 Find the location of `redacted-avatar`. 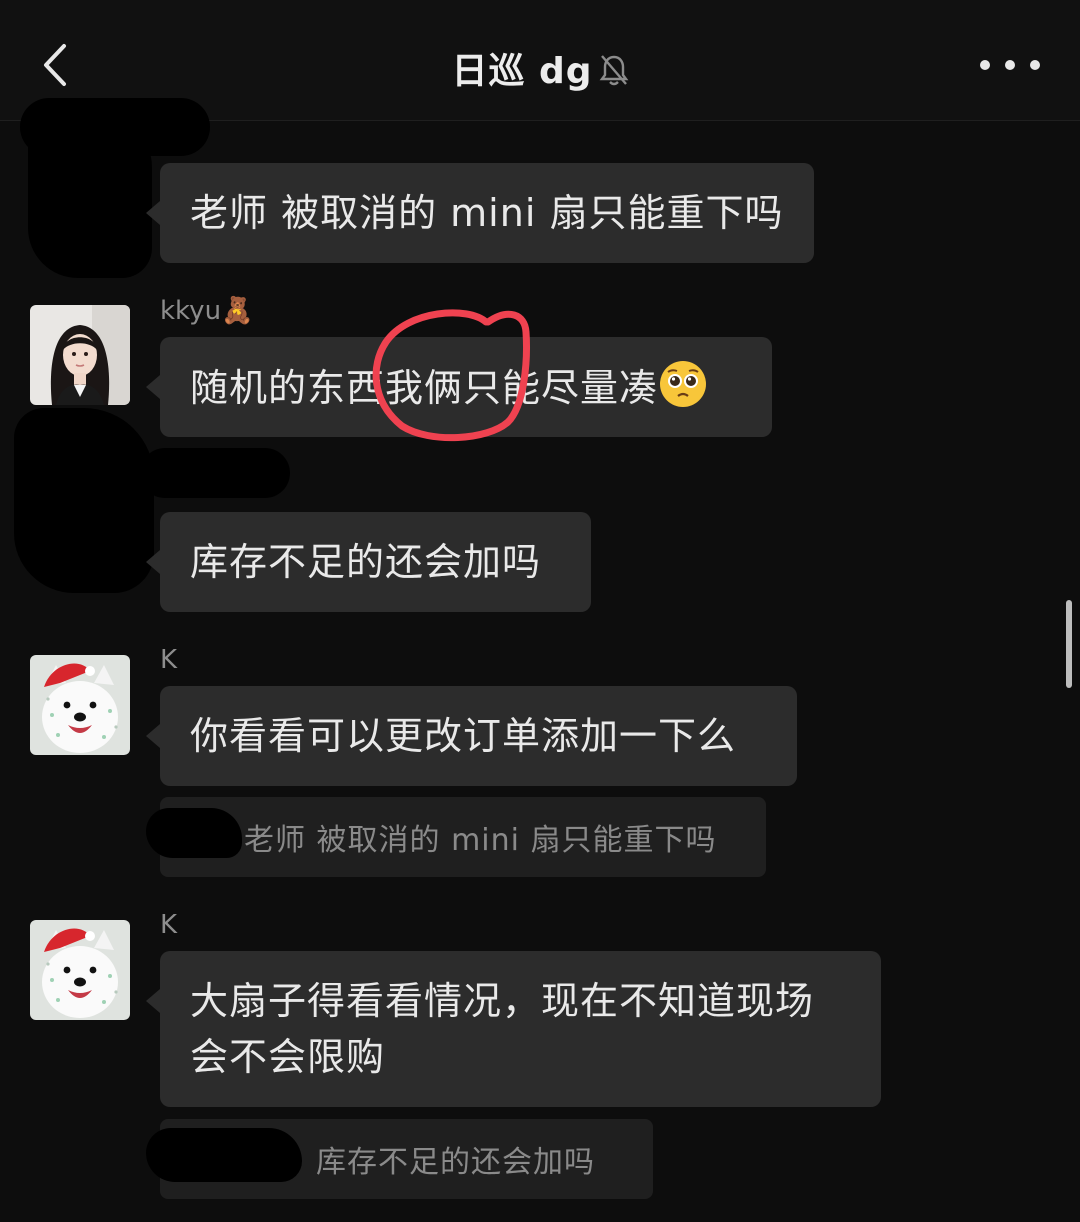

redacted-avatar is located at coordinates (84, 500).